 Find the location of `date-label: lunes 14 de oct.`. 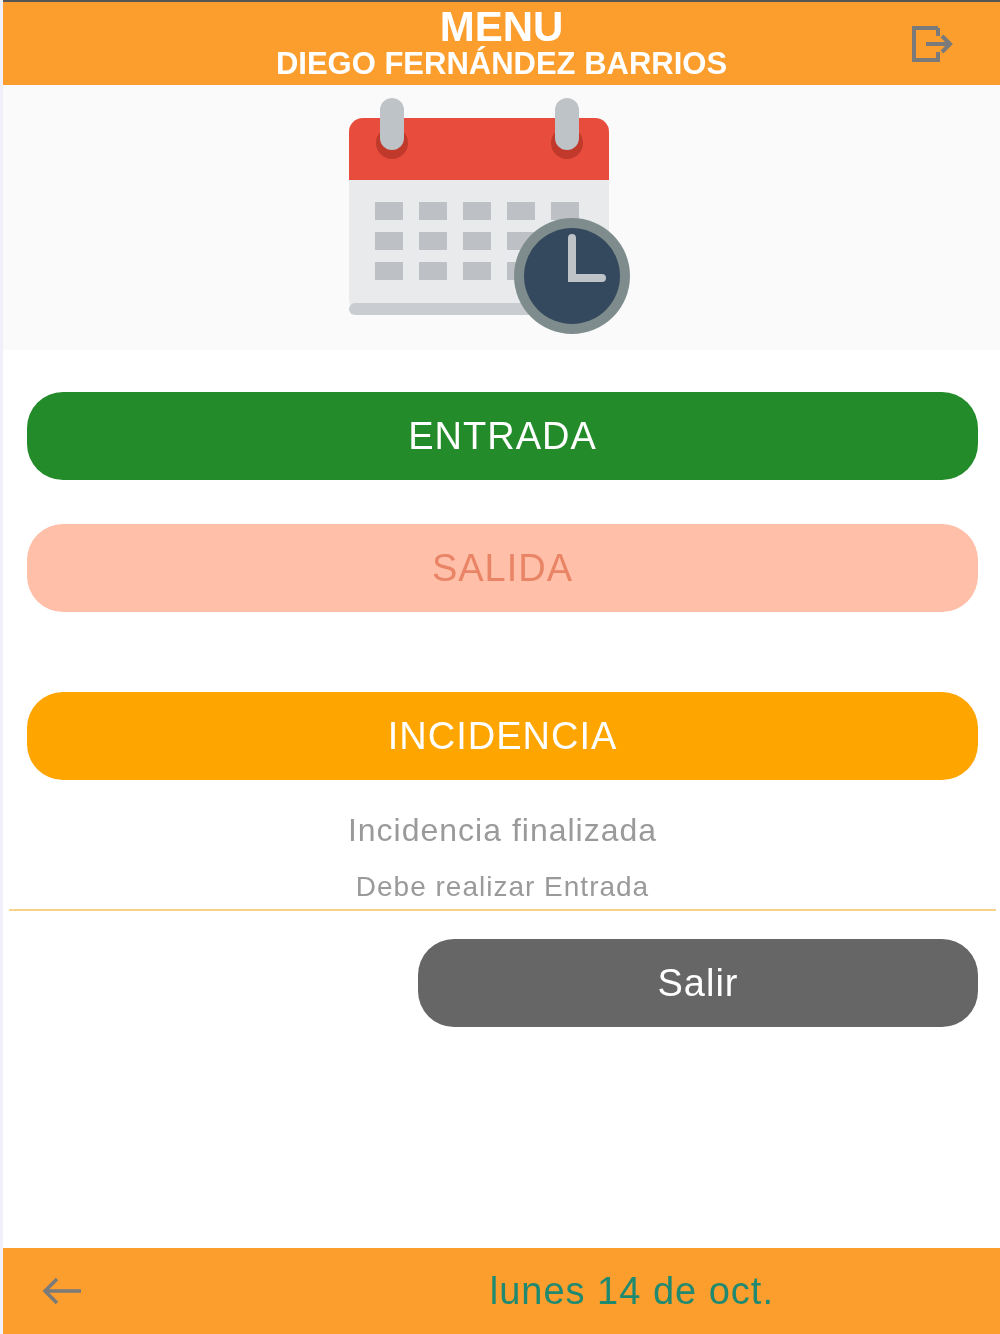

date-label: lunes 14 de oct. is located at coordinates (631, 1291).